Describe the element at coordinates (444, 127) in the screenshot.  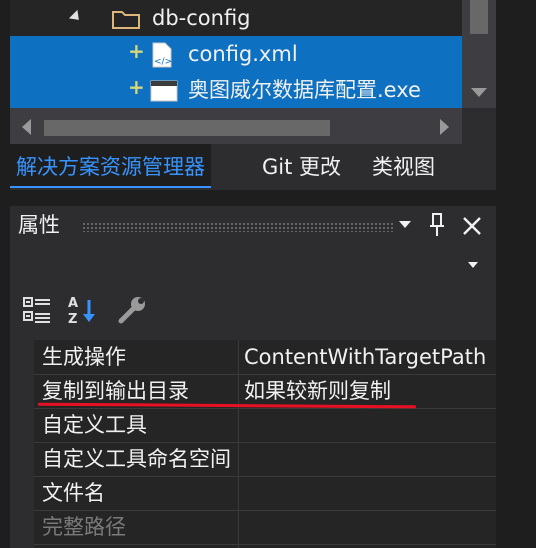
I see `scroll-right-icon` at that location.